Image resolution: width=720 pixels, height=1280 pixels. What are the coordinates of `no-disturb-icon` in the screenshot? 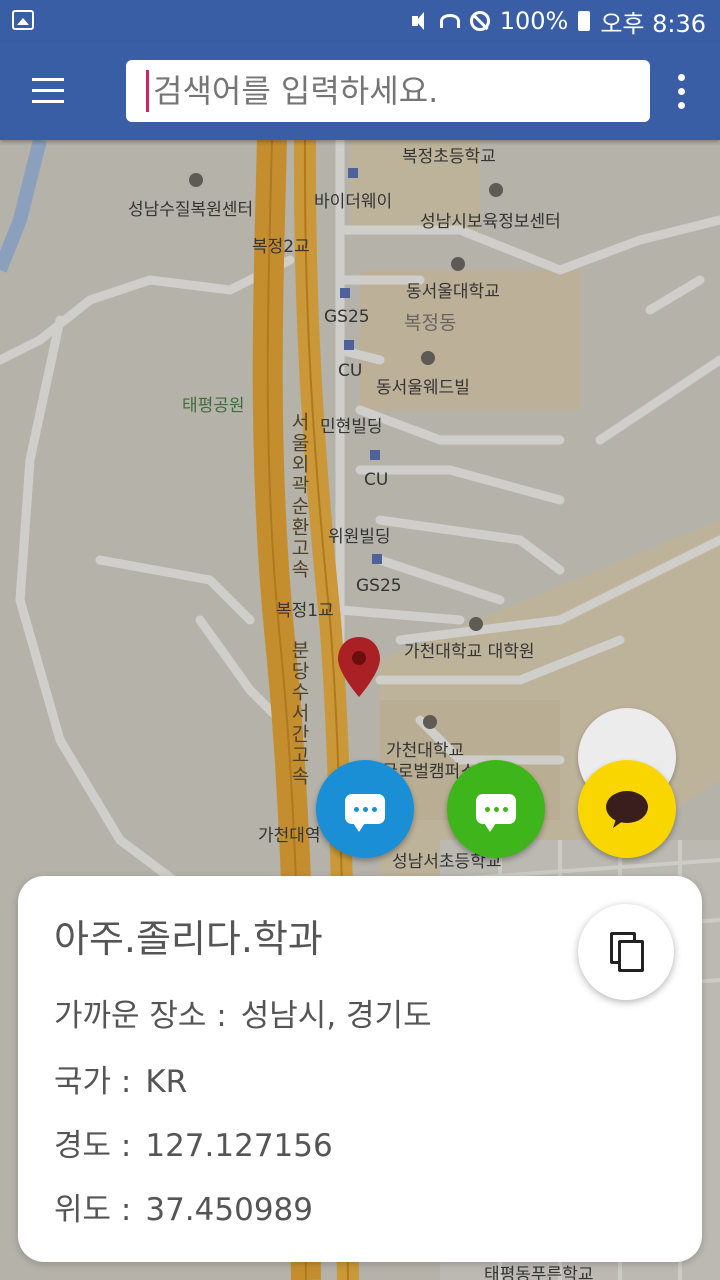 It's located at (479, 21).